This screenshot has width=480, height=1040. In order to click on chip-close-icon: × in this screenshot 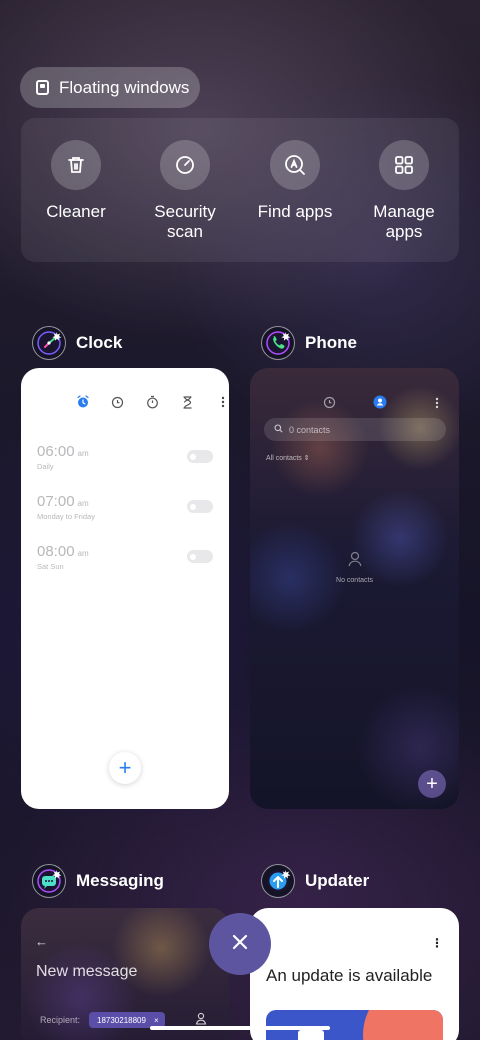, I will do `click(156, 1020)`.